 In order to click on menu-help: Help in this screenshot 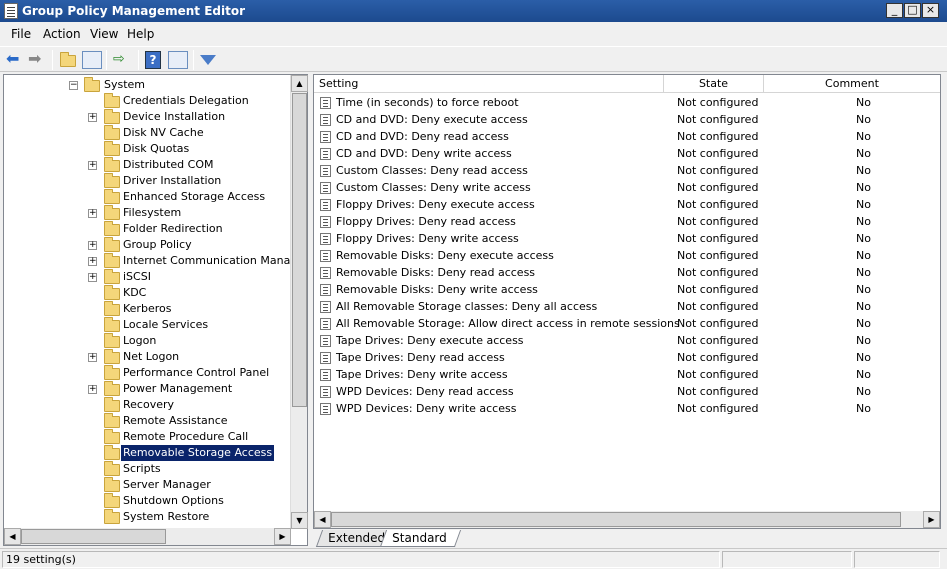, I will do `click(140, 34)`.